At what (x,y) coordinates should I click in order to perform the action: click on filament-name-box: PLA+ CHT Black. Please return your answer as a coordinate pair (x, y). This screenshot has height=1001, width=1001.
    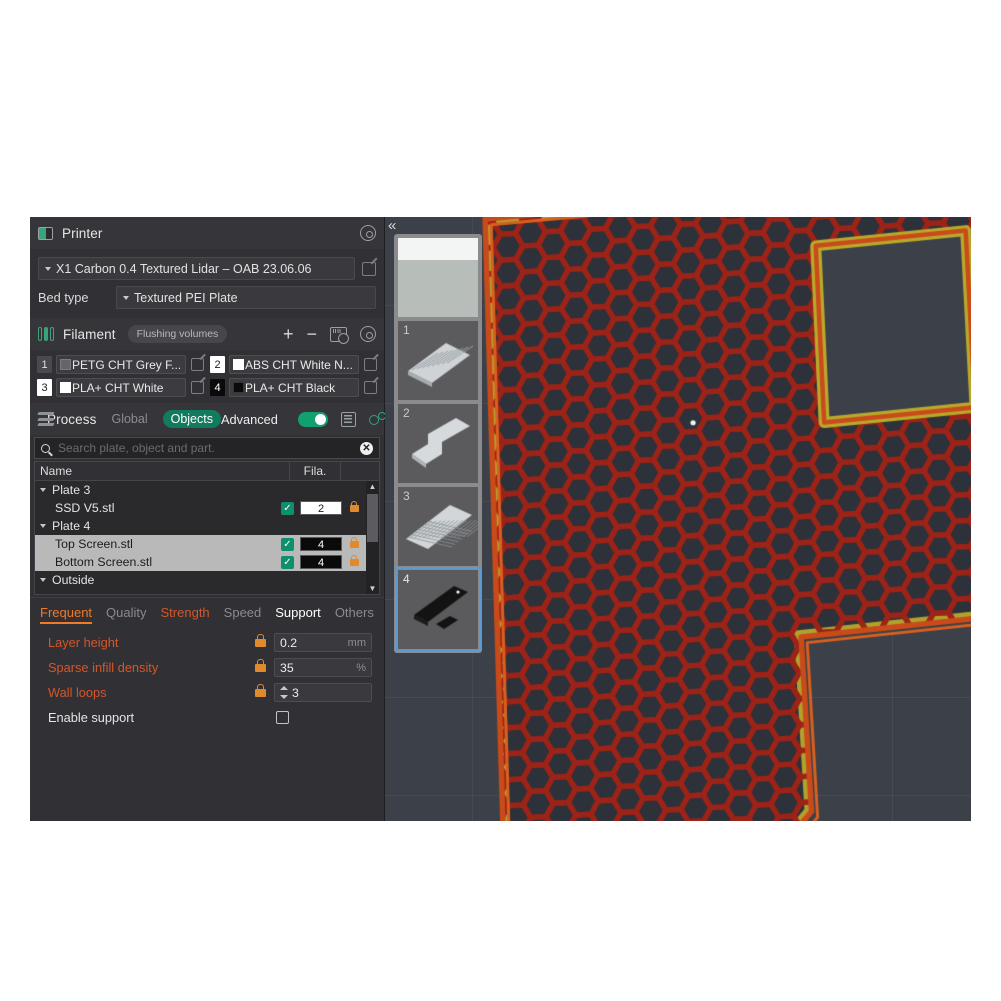
    Looking at the image, I should click on (294, 387).